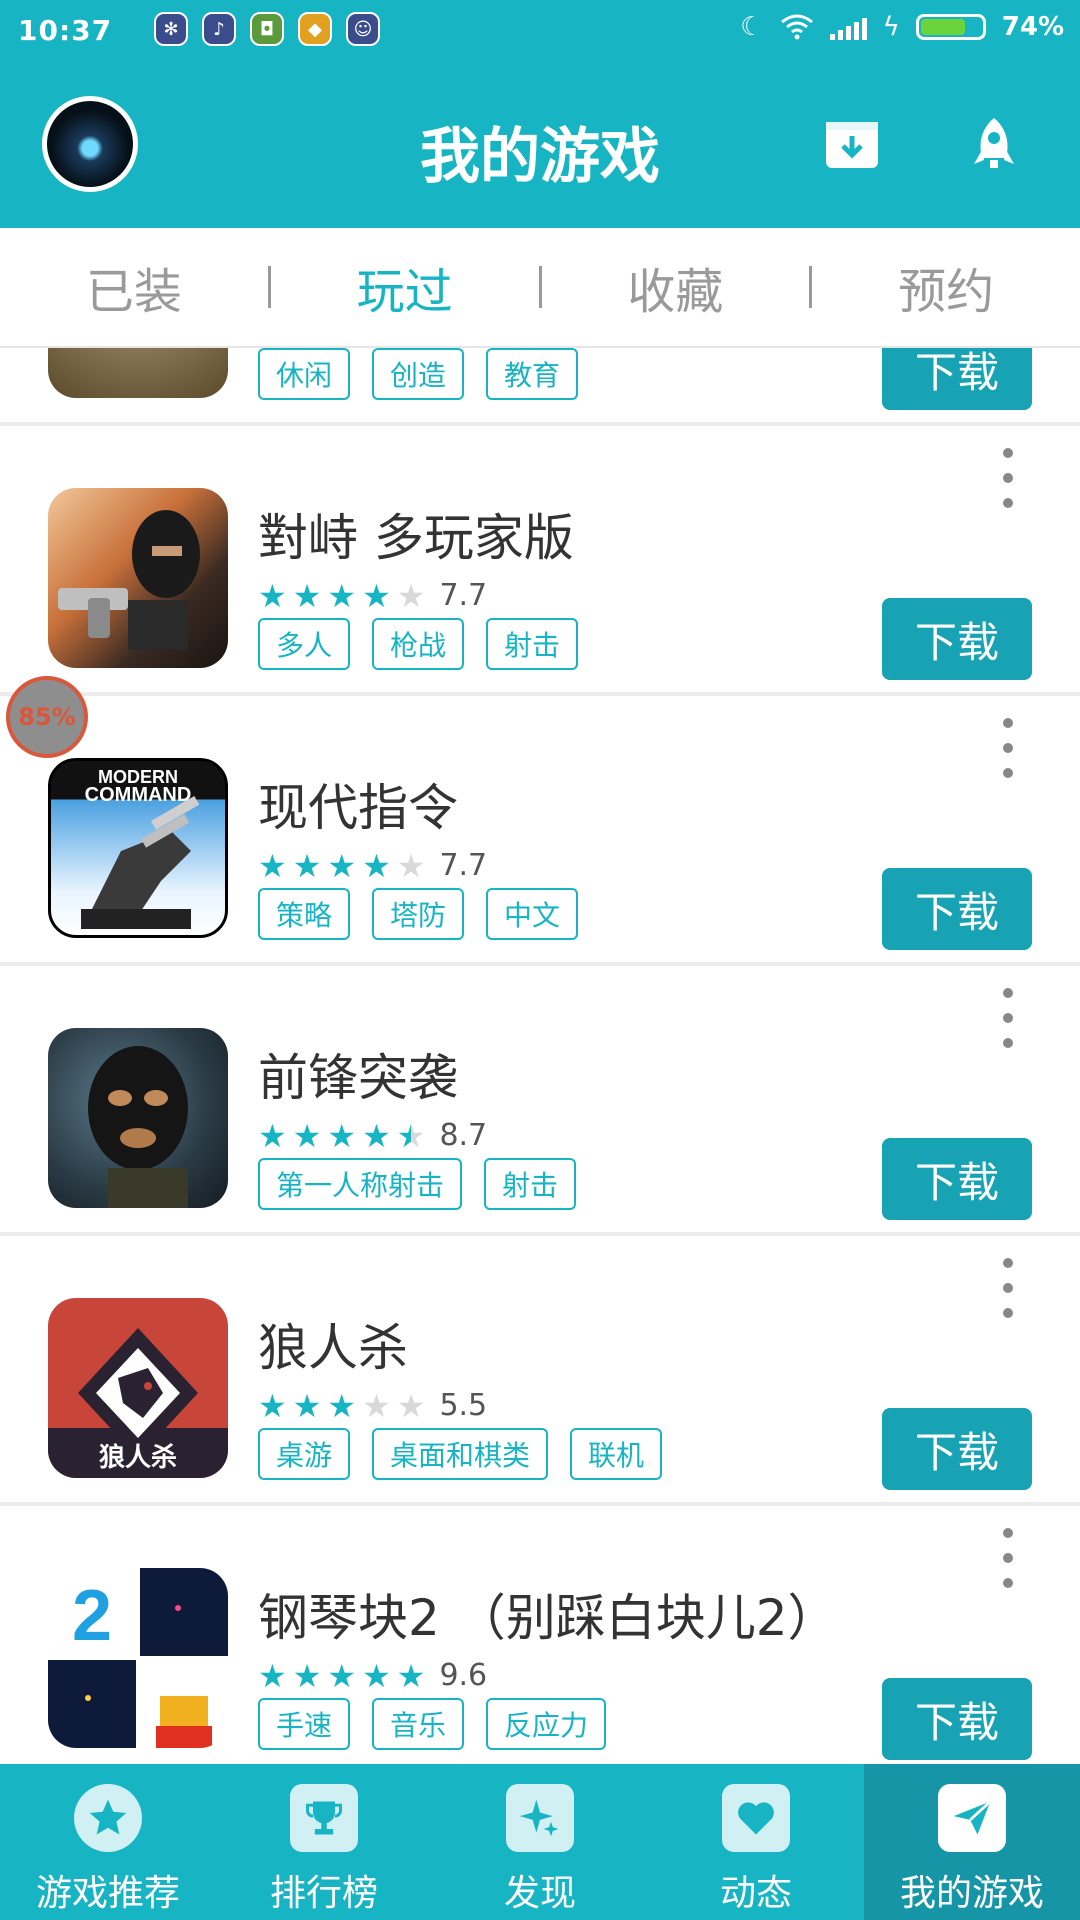 Image resolution: width=1080 pixels, height=1920 pixels. Describe the element at coordinates (405, 287) in the screenshot. I see `tab-played: 玩过` at that location.